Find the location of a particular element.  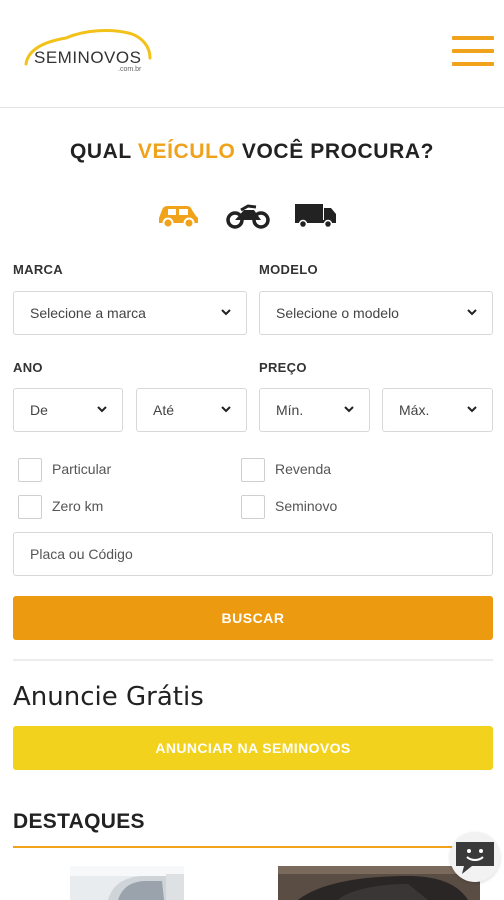

chat-icon is located at coordinates (475, 858).